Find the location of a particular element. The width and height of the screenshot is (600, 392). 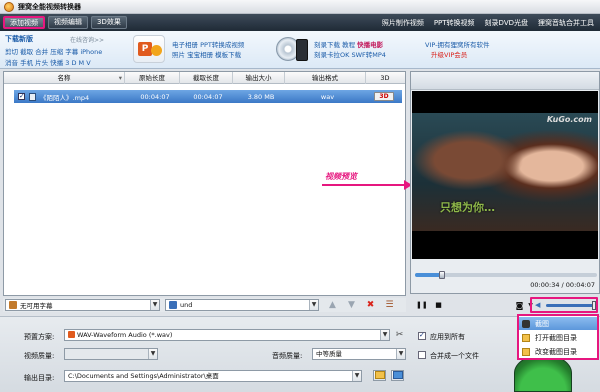

subtitle-select: 无可用字幕 ▼ is located at coordinates (82, 305).